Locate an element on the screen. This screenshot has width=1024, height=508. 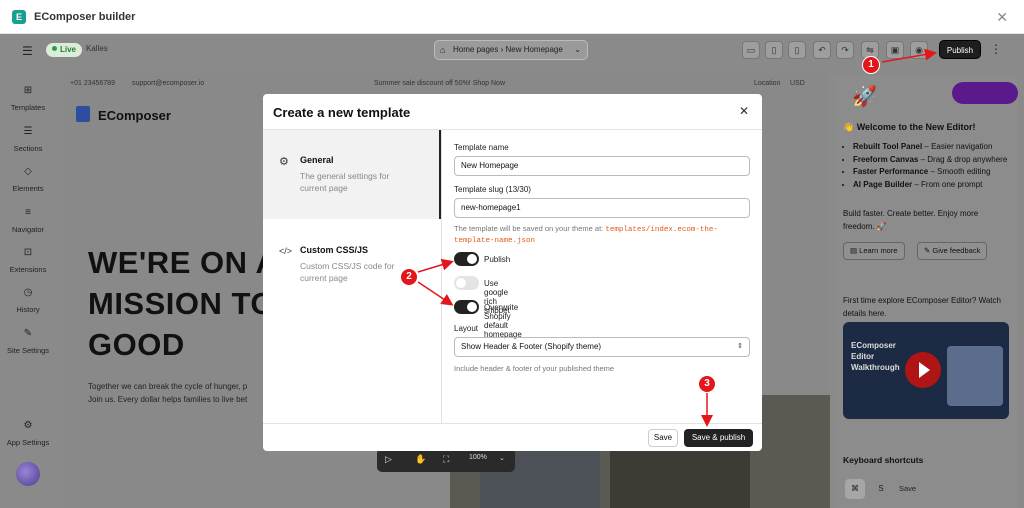
store-name: Kalles is located at coordinates (97, 48).